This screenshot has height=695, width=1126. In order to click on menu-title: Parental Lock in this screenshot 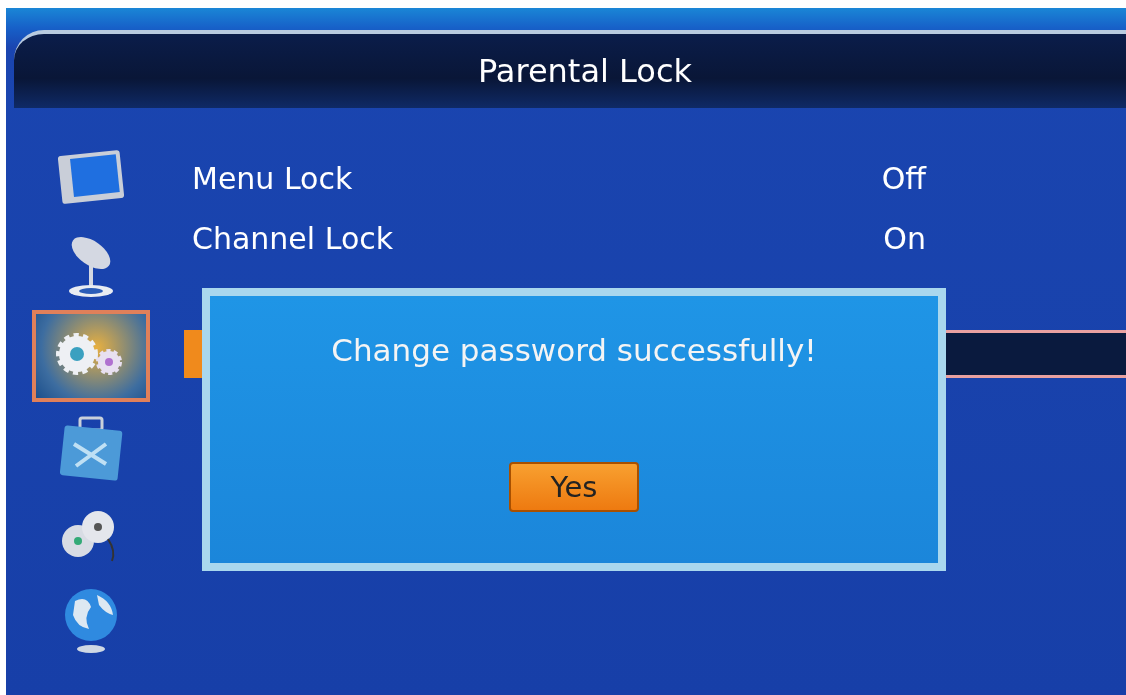, I will do `click(584, 71)`.